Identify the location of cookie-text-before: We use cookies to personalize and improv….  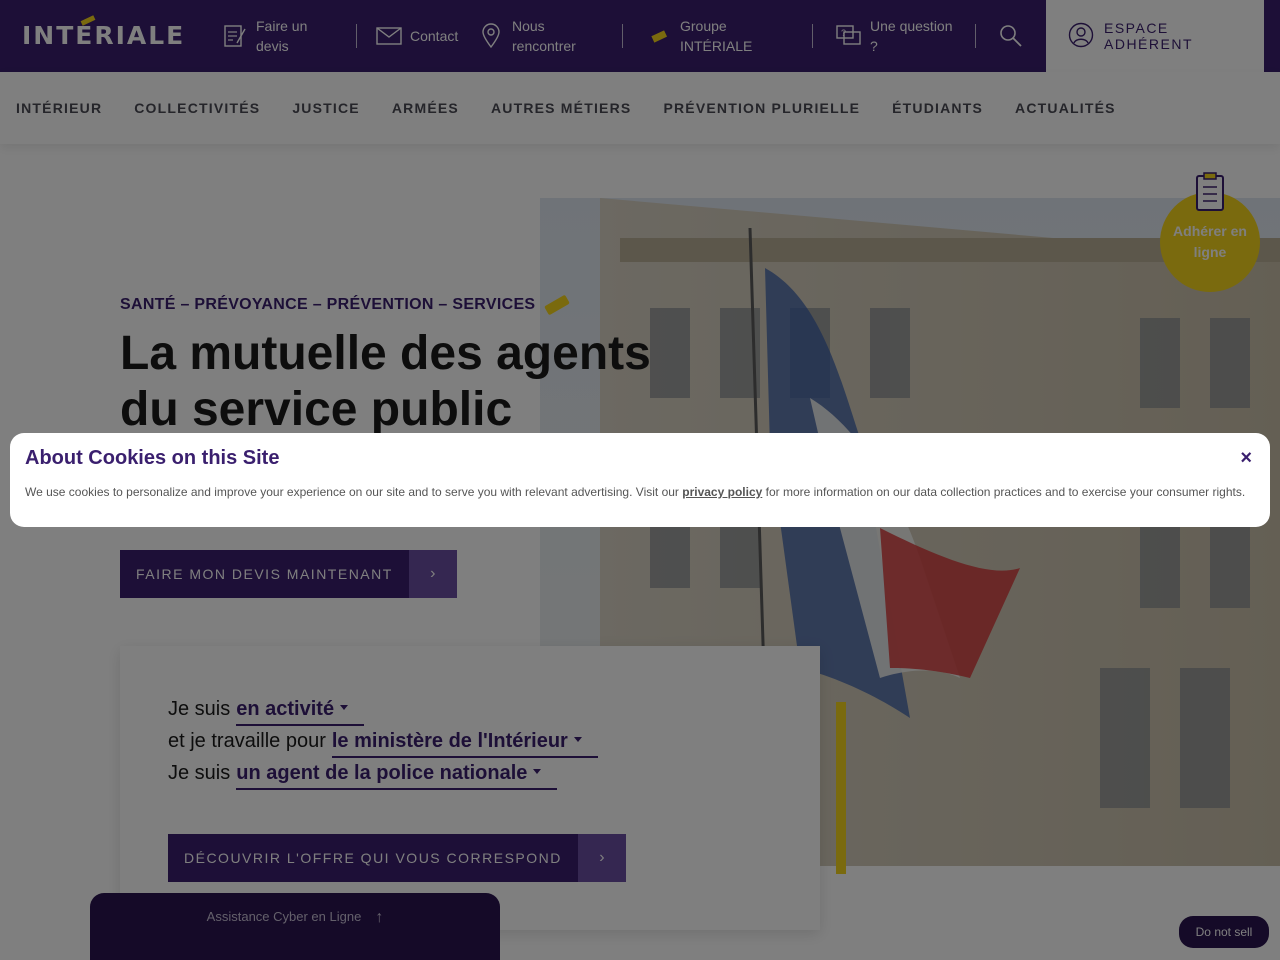
(354, 492).